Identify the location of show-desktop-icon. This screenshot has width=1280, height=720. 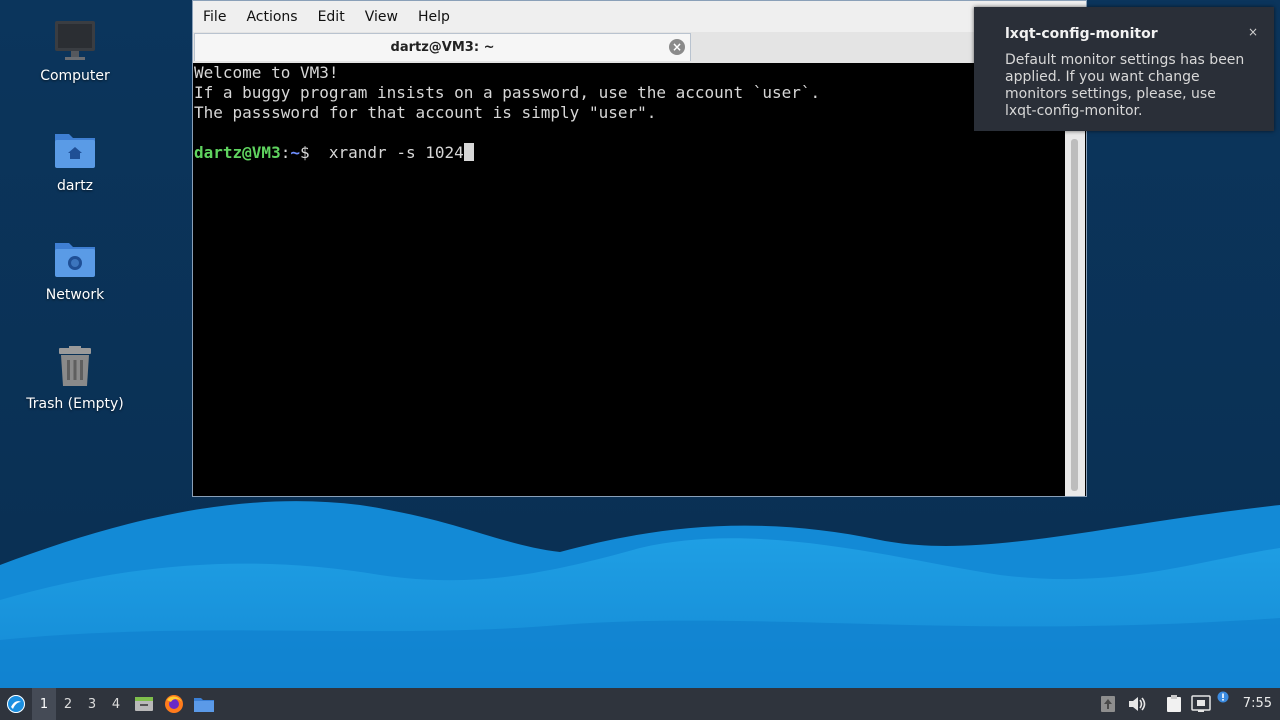
(144, 704).